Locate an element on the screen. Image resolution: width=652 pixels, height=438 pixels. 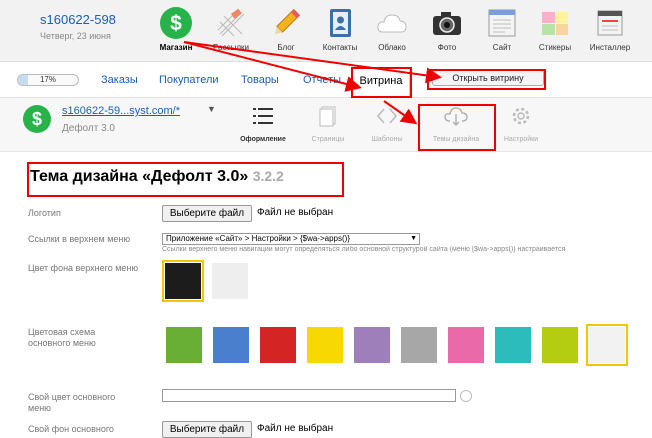
app-photos: Фото is located at coordinates (447, 29).